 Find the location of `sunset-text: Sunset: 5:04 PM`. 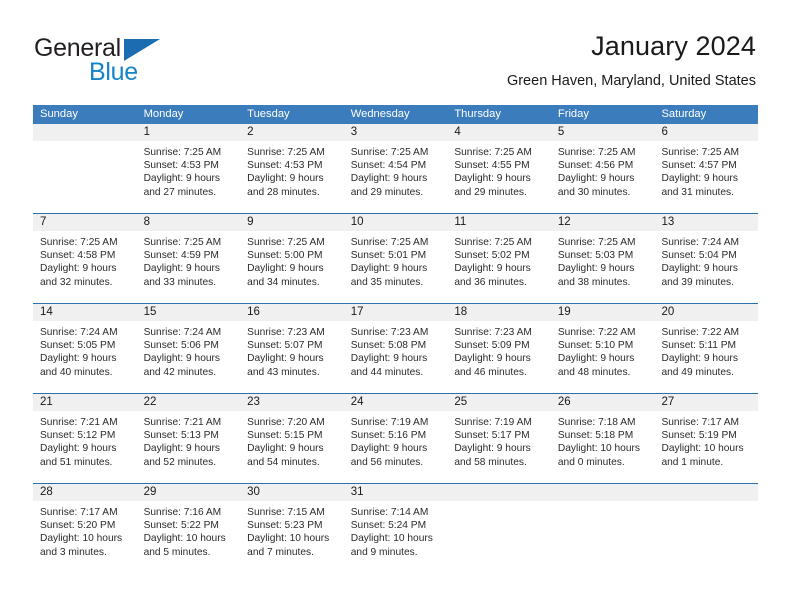

sunset-text: Sunset: 5:04 PM is located at coordinates (699, 256).